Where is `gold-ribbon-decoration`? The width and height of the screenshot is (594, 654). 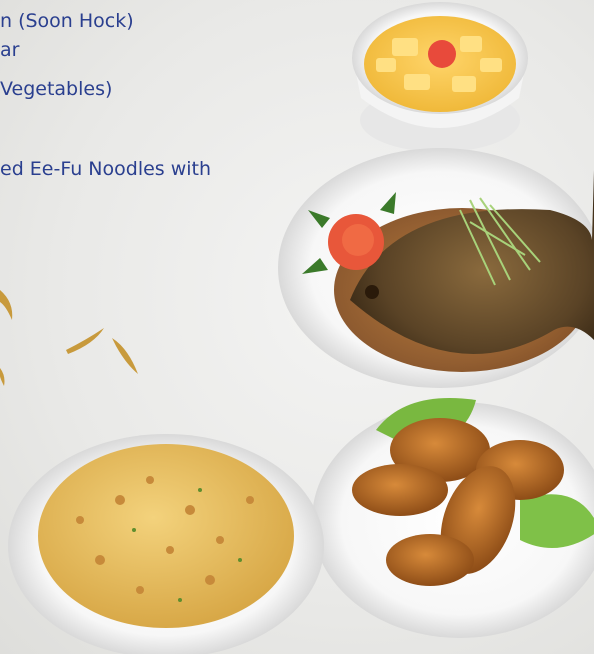
gold-ribbon-decoration is located at coordinates (69, 338).